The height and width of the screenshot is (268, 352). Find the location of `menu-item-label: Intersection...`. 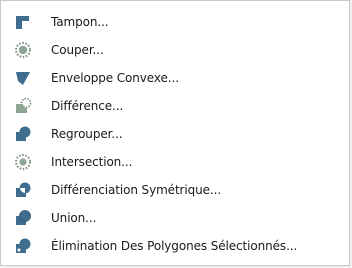

menu-item-label: Intersection... is located at coordinates (92, 162).